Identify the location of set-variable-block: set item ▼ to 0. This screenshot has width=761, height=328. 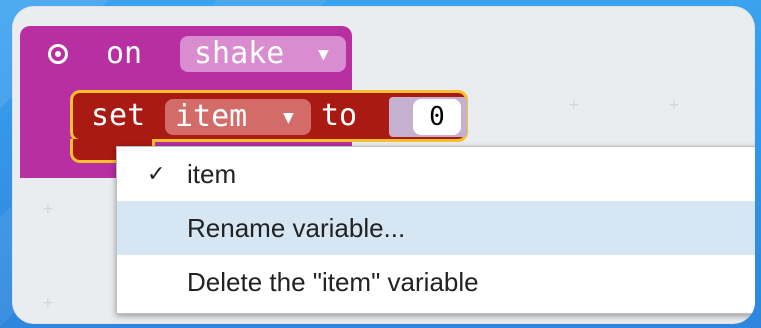
(269, 126).